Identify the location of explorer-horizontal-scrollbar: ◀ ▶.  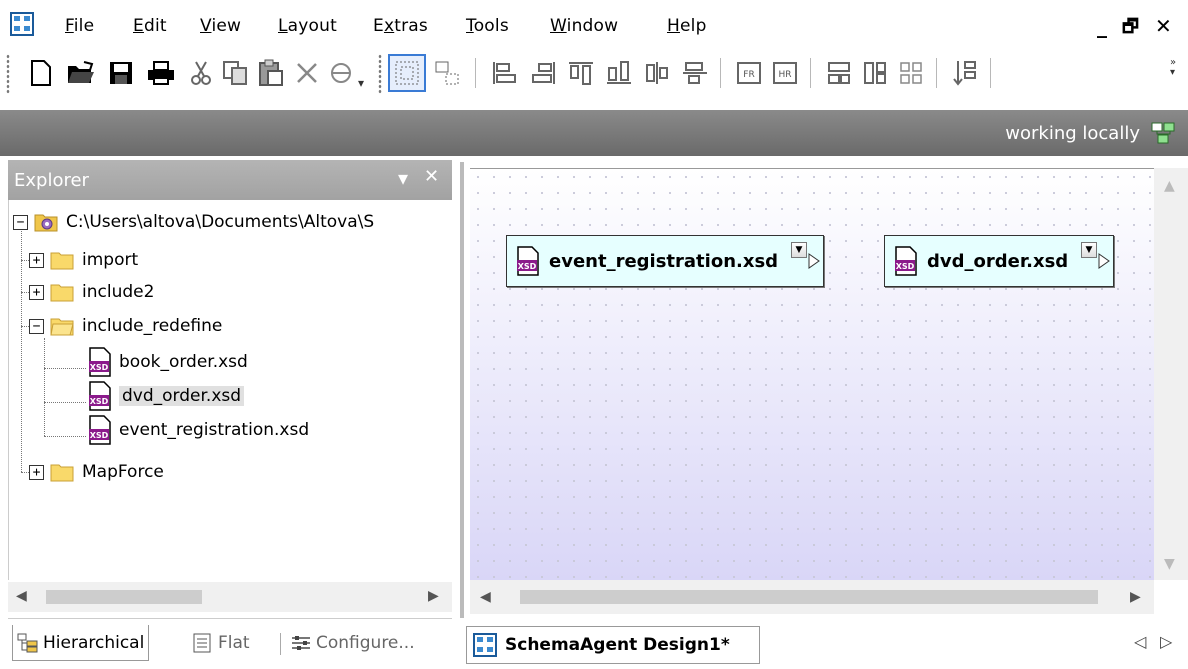
(230, 597).